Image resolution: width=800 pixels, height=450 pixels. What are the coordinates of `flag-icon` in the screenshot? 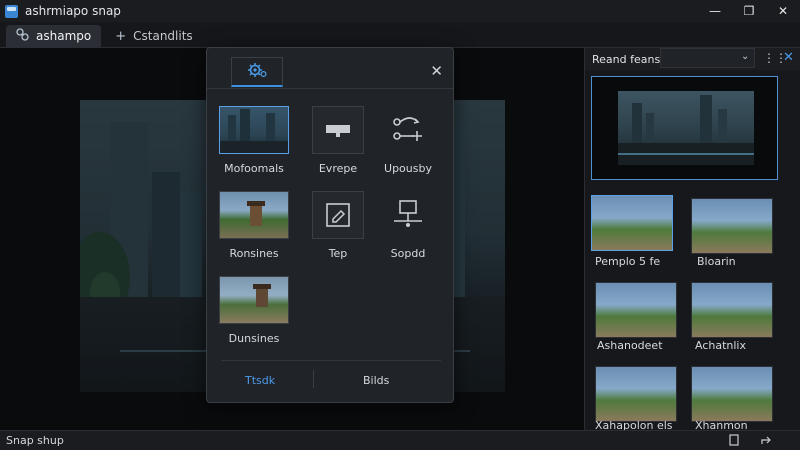 It's located at (338, 130).